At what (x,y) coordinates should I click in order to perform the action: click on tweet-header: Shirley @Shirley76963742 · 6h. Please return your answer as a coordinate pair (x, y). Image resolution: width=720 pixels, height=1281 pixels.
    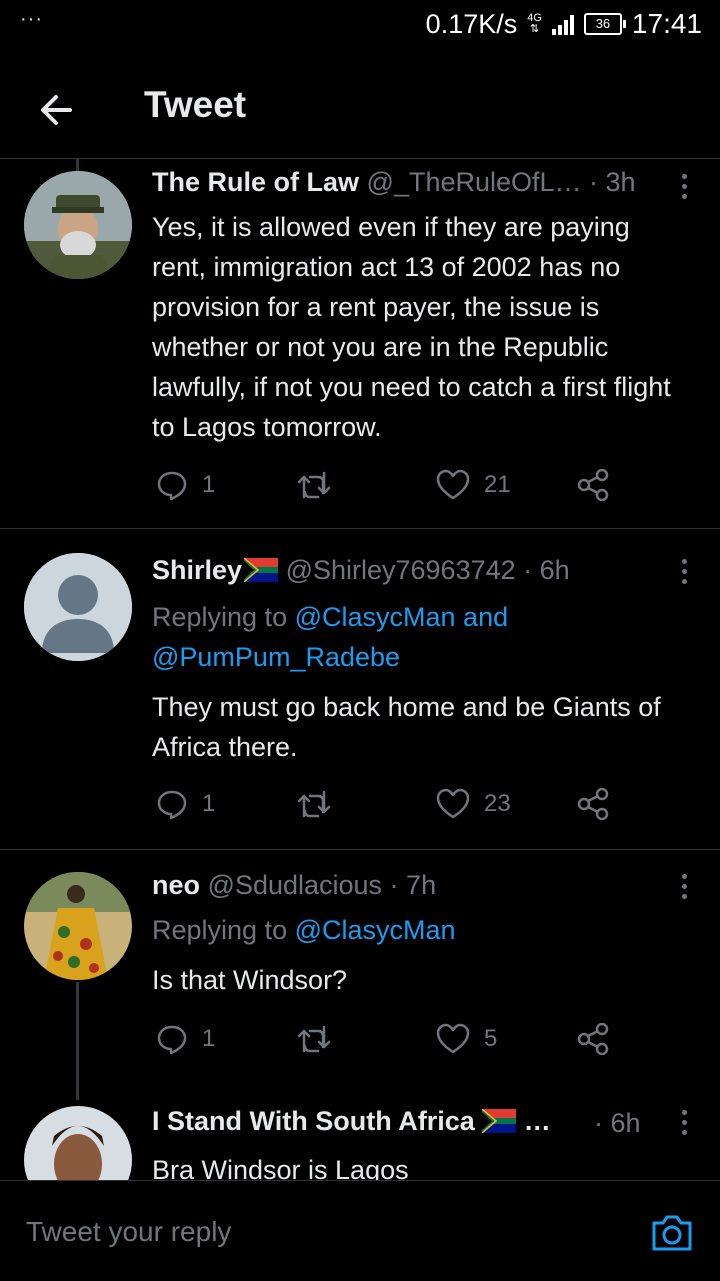
    Looking at the image, I should click on (406, 570).